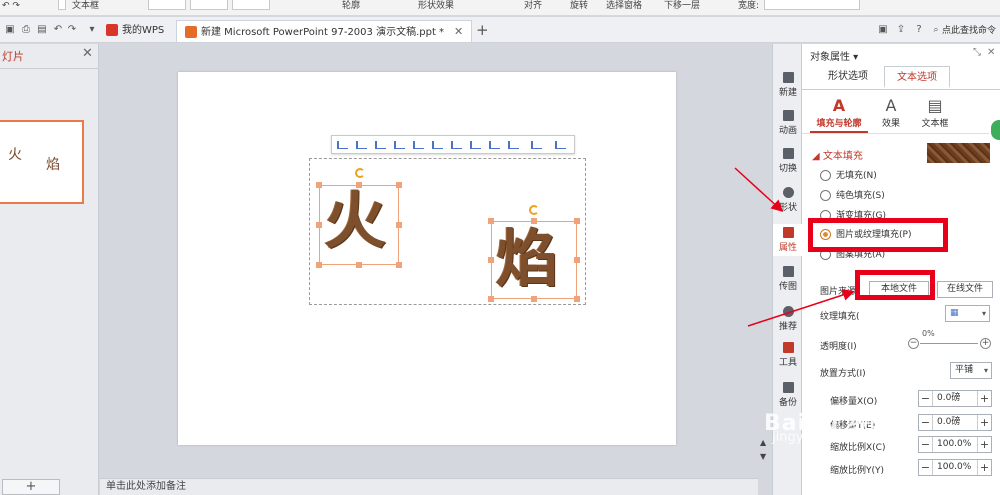 The height and width of the screenshot is (495, 1000). Describe the element at coordinates (901, 30) in the screenshot. I see `upload-icon: ⇪` at that location.